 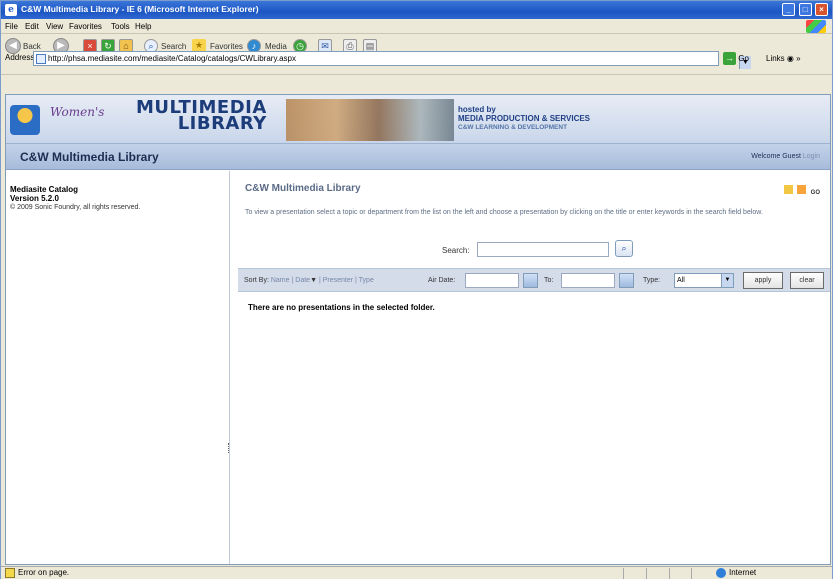 What do you see at coordinates (743, 573) in the screenshot?
I see `zone-label: Internet` at bounding box center [743, 573].